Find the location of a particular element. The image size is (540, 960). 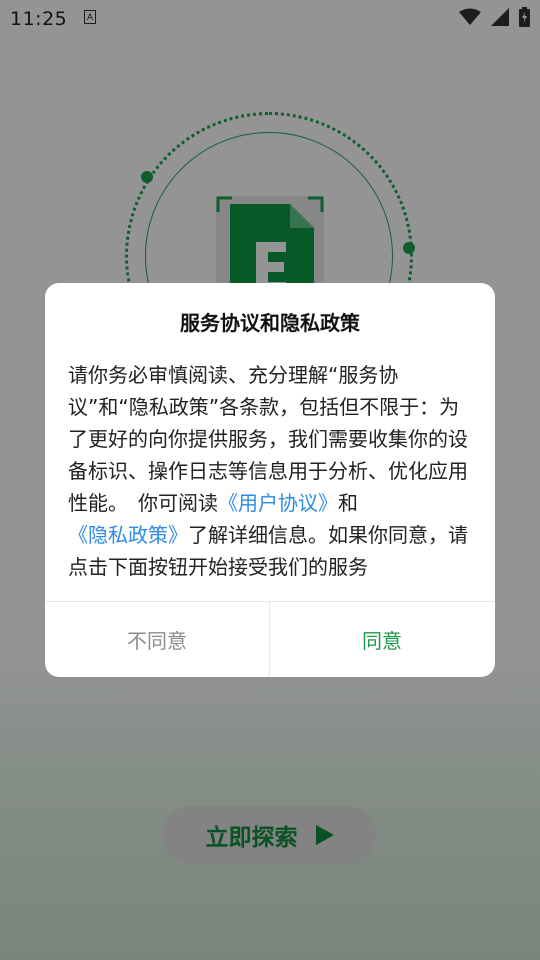

body-text-and: 和 is located at coordinates (348, 503).